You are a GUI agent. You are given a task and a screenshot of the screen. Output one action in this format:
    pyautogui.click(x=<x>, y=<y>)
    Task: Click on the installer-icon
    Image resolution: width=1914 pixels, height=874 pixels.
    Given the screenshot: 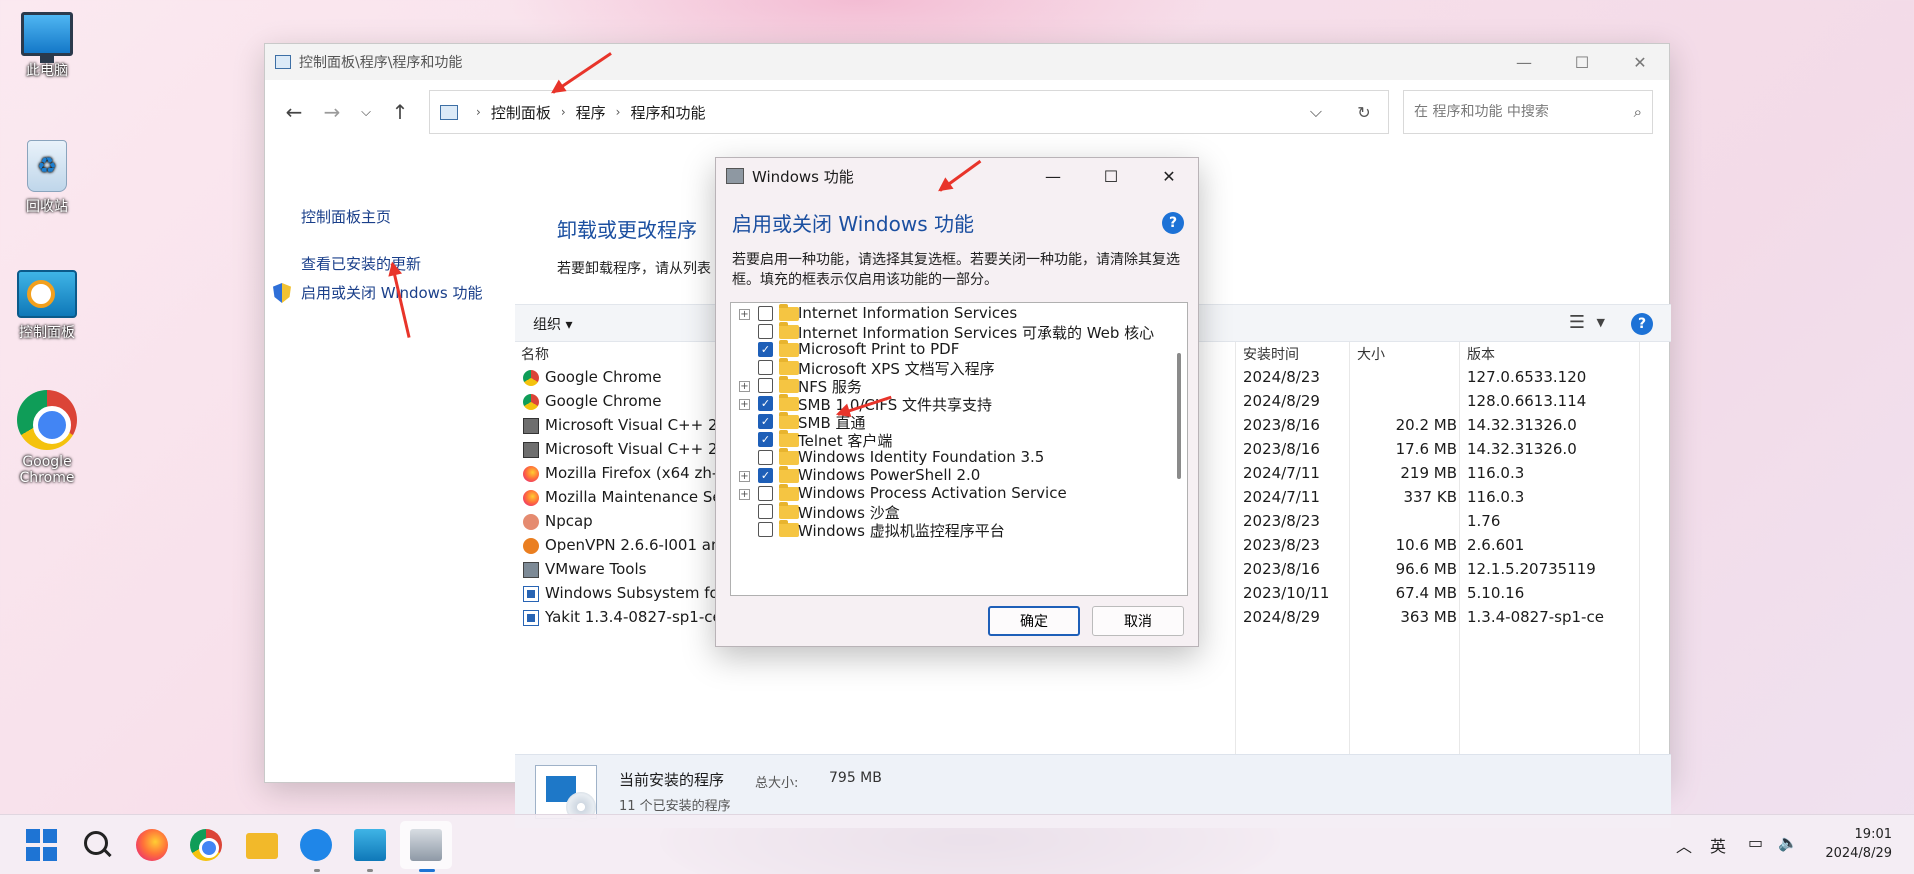 What is the action you would take?
    pyautogui.click(x=531, y=426)
    